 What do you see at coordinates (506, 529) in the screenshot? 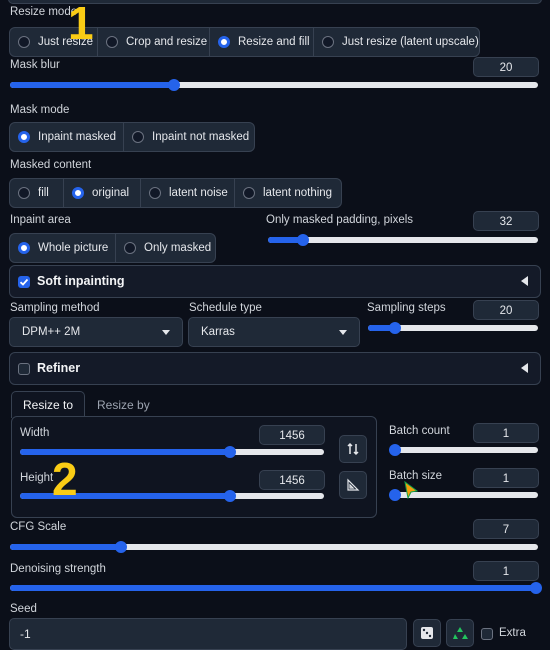
I see `cfg-scale-input: 7` at bounding box center [506, 529].